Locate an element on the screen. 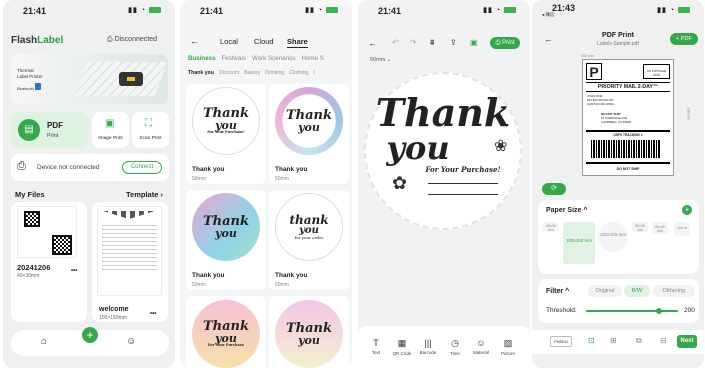  tab-local: Local is located at coordinates (229, 41).